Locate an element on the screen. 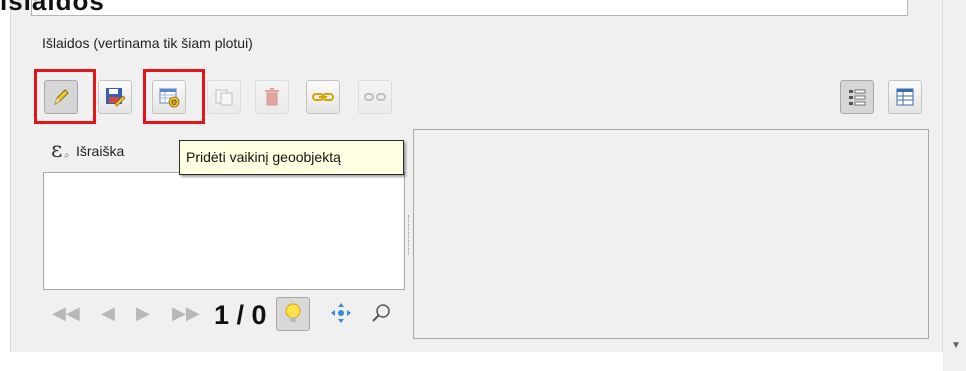 The width and height of the screenshot is (966, 371). last-record-icon: ▶▶ is located at coordinates (186, 313).